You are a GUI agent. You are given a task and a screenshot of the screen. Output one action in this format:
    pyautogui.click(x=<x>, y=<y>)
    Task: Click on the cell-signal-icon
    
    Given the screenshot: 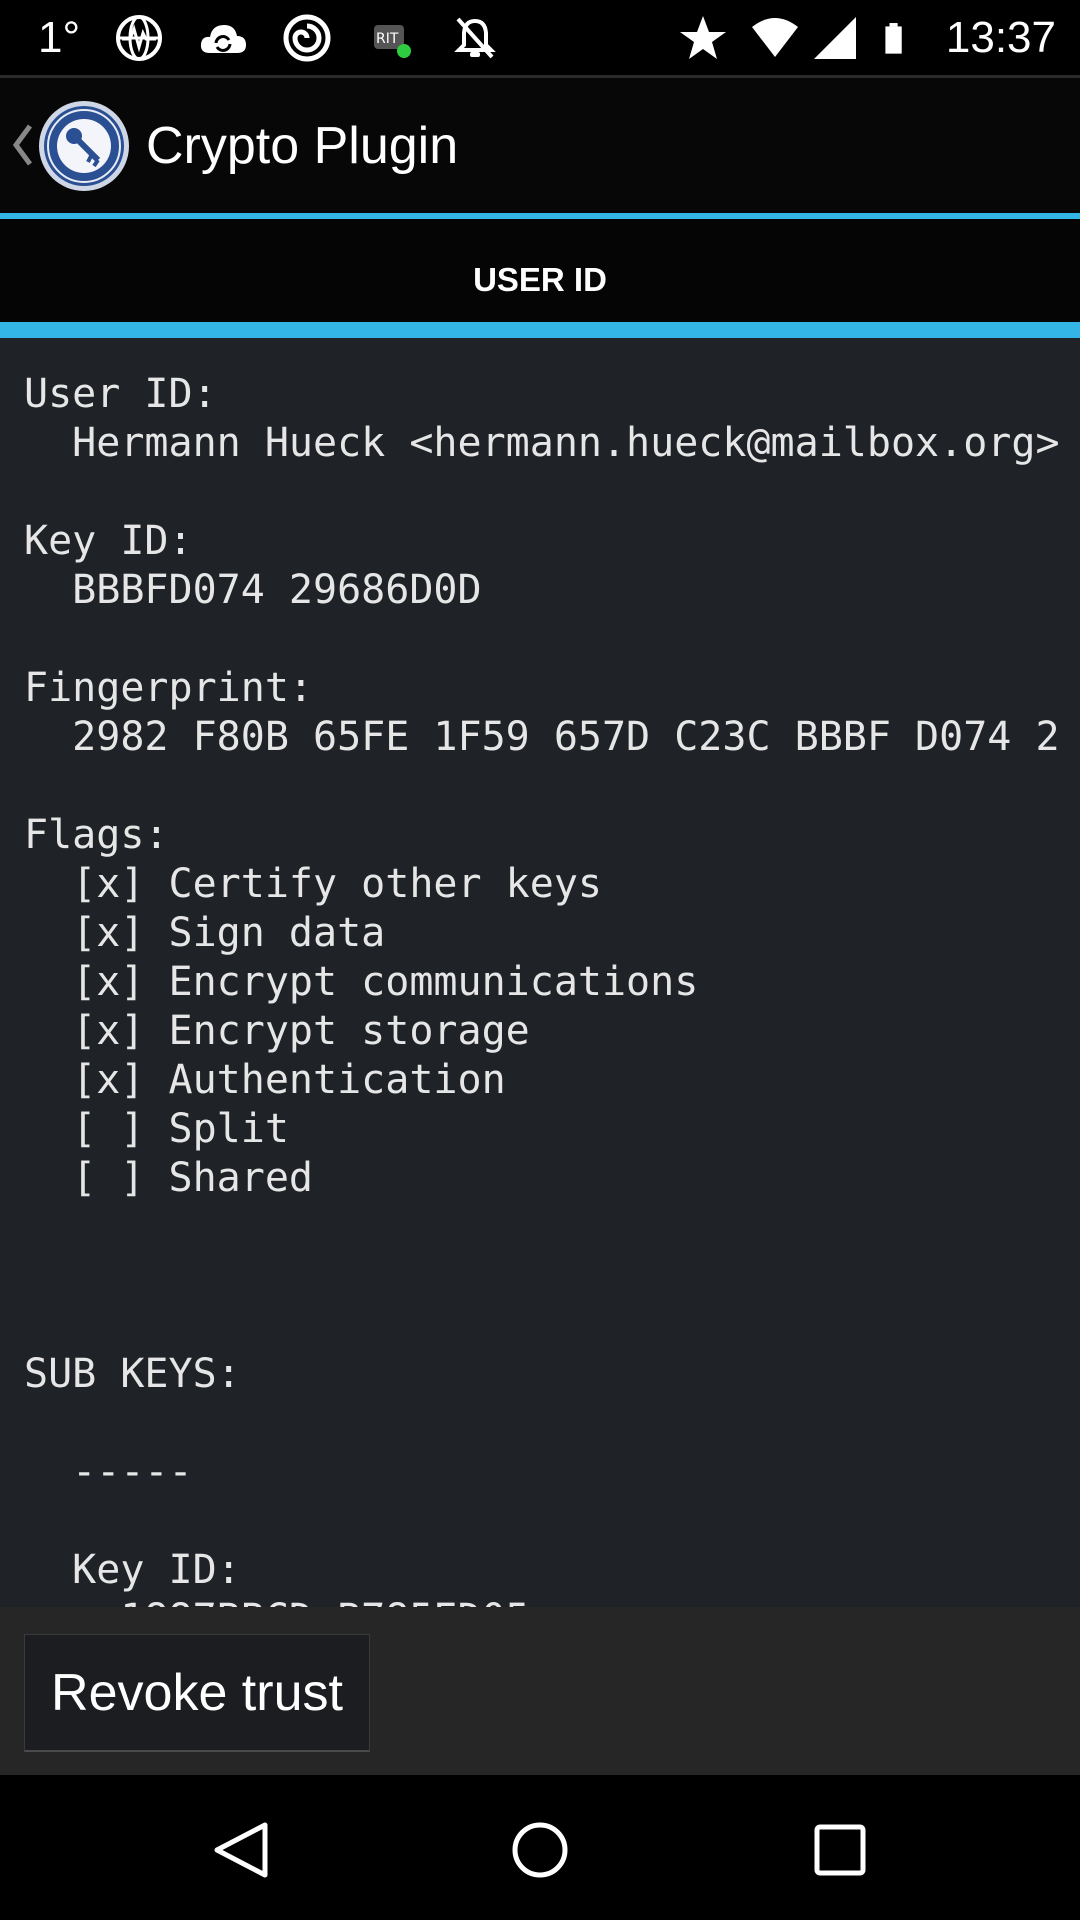 What is the action you would take?
    pyautogui.click(x=834, y=38)
    